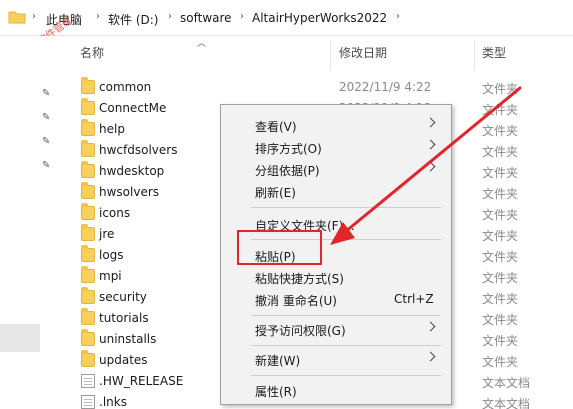 Image resolution: width=573 pixels, height=409 pixels. What do you see at coordinates (110, 276) in the screenshot?
I see `file-name: mpi` at bounding box center [110, 276].